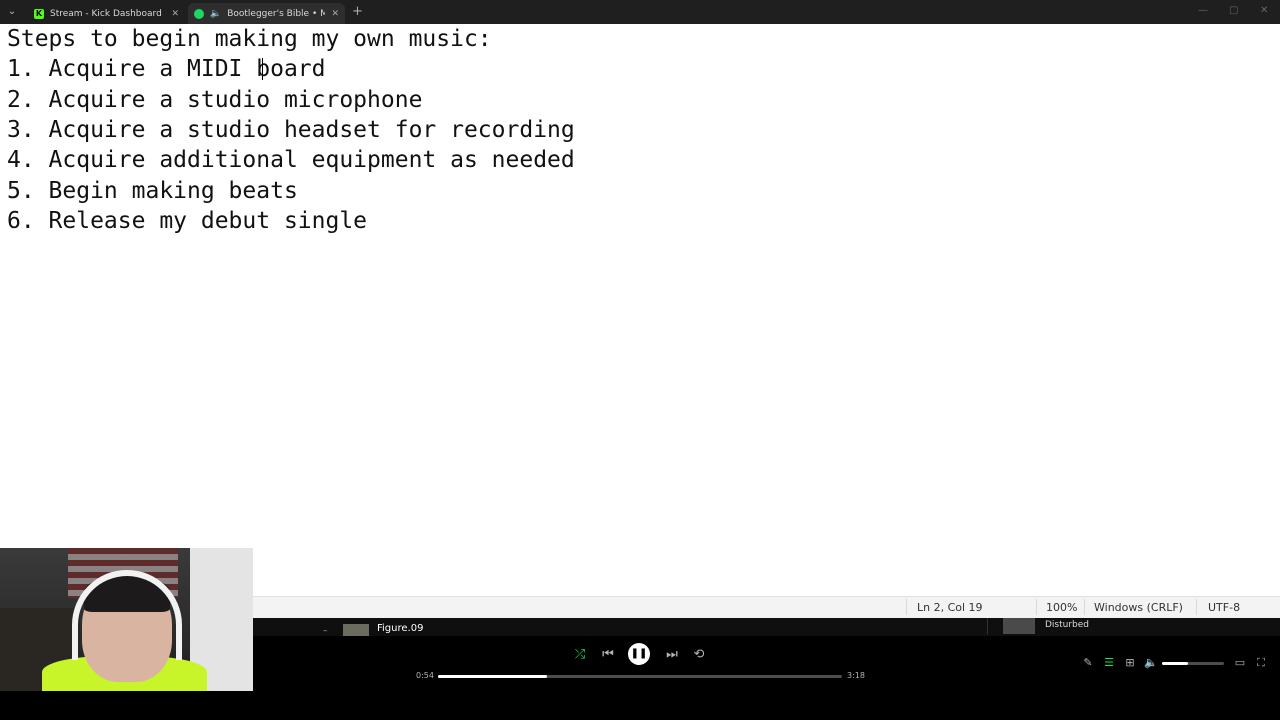  Describe the element at coordinates (187, 221) in the screenshot. I see `editor-line: 6. Release my debut single` at that location.